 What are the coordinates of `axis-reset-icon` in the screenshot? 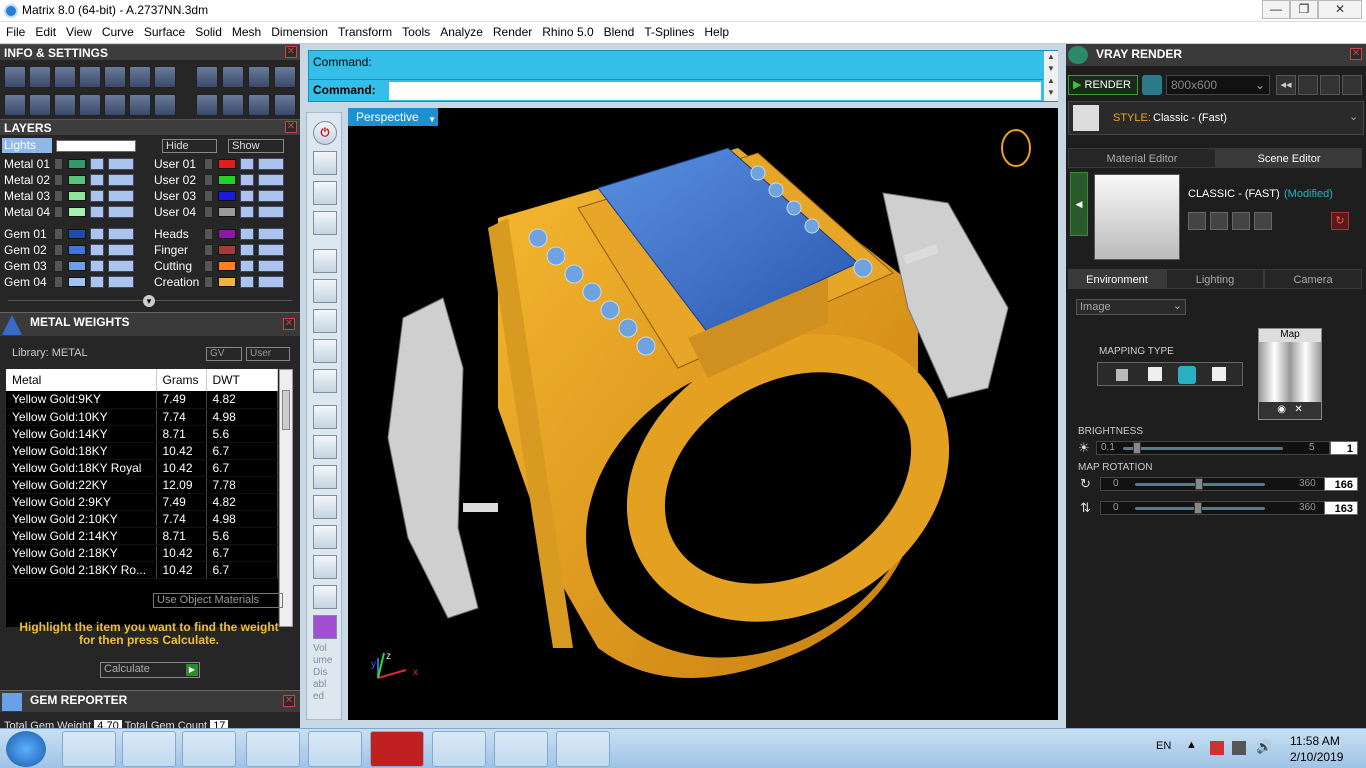 It's located at (325, 507).